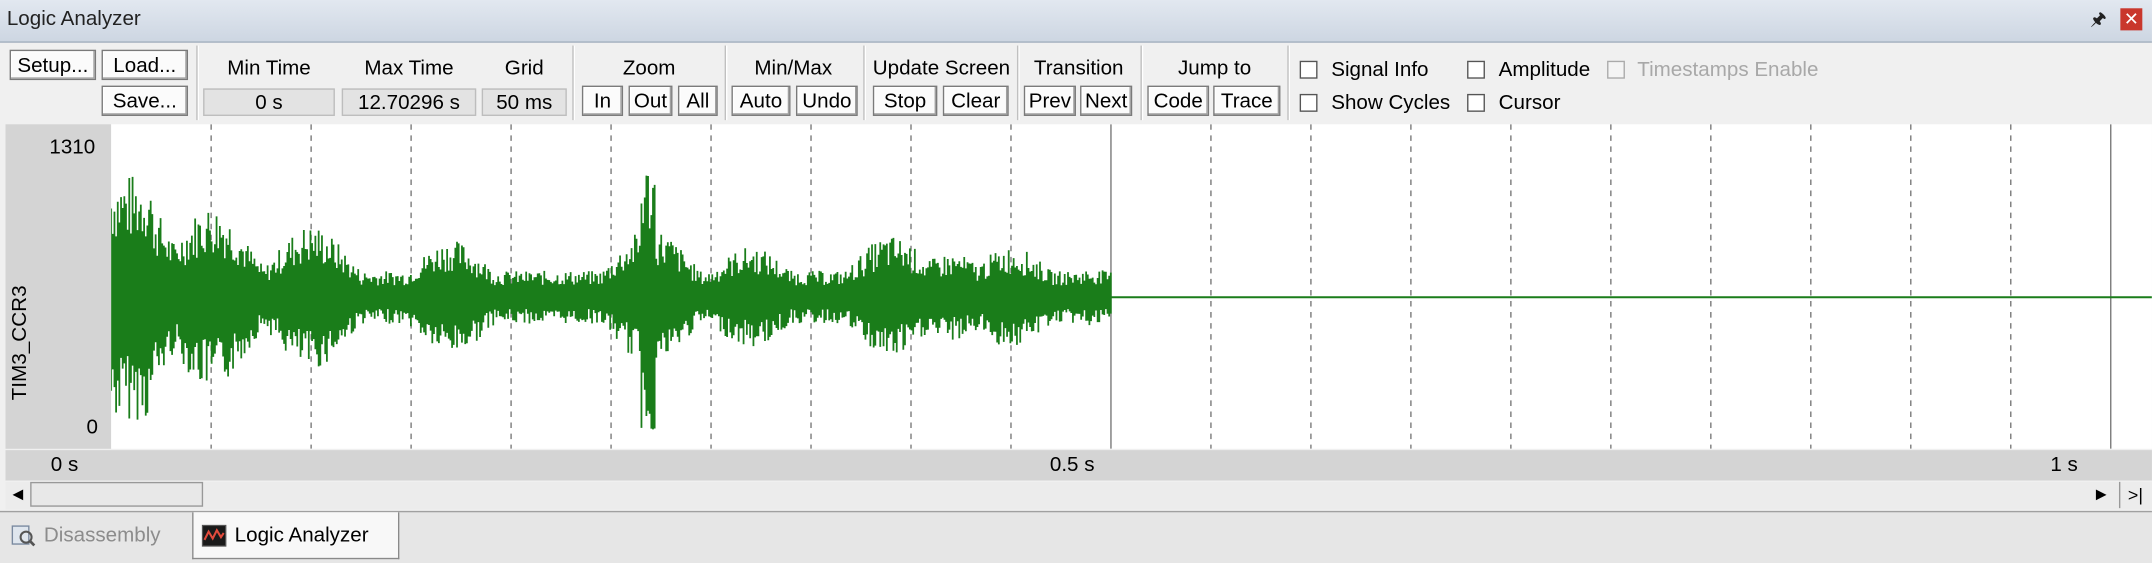  I want to click on show-cycles-checkbox, so click(1308, 102).